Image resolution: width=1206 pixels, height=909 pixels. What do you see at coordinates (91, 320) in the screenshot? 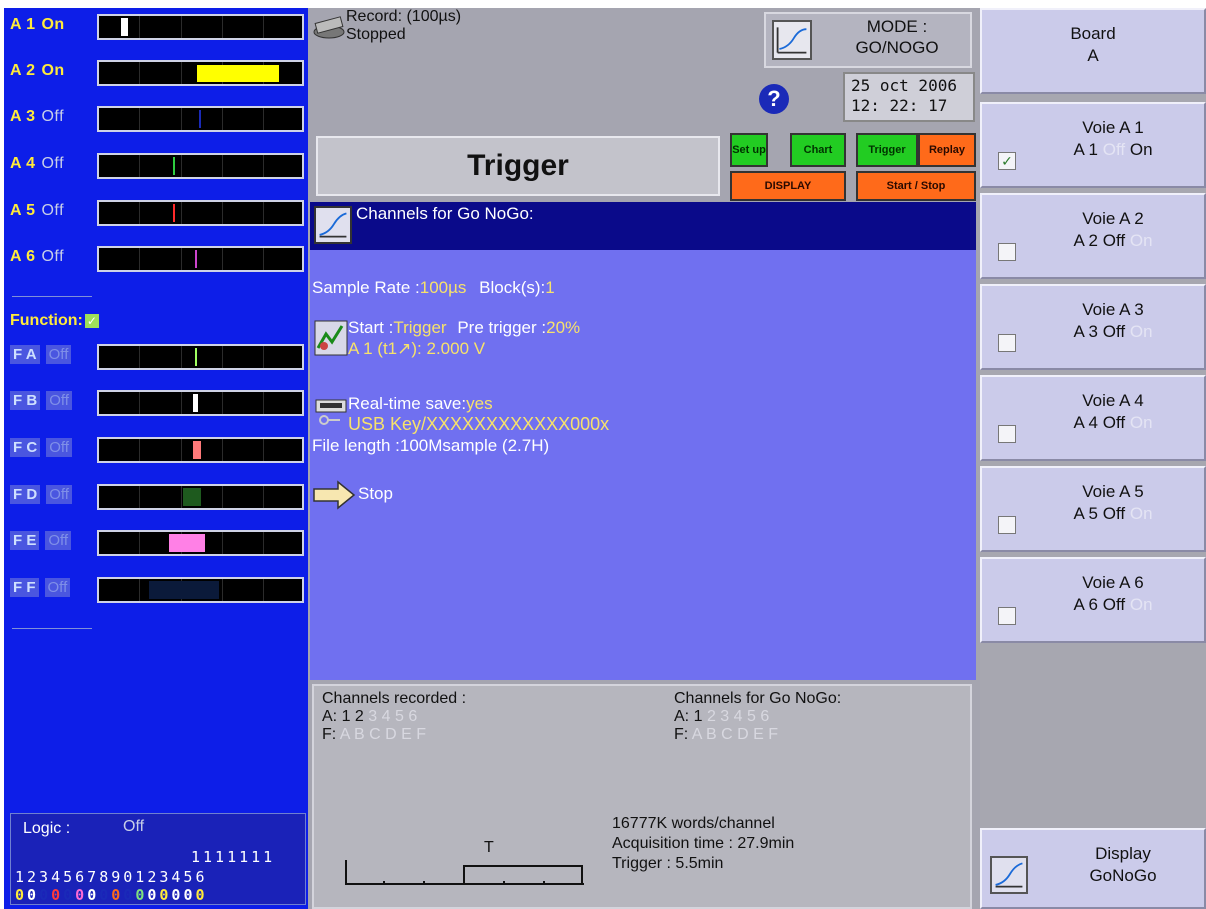
I see `check-icon: ✓` at bounding box center [91, 320].